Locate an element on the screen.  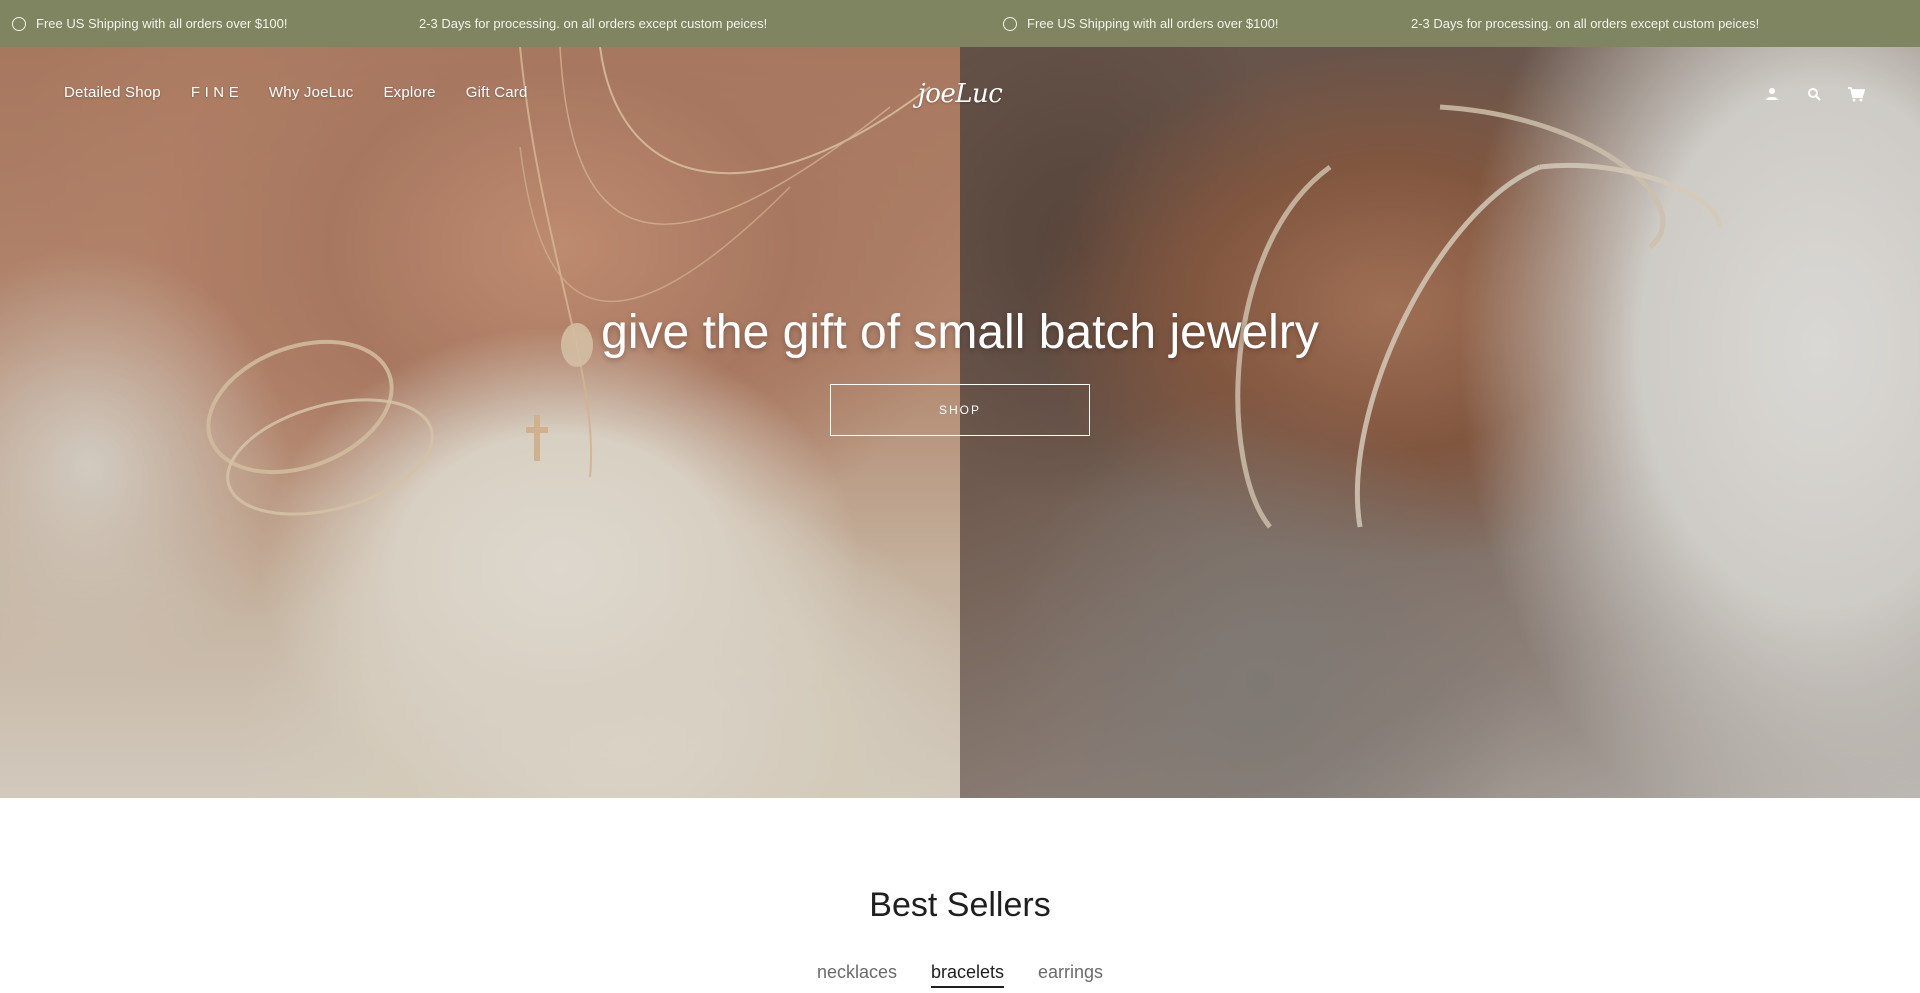
header-icons is located at coordinates (1814, 94).